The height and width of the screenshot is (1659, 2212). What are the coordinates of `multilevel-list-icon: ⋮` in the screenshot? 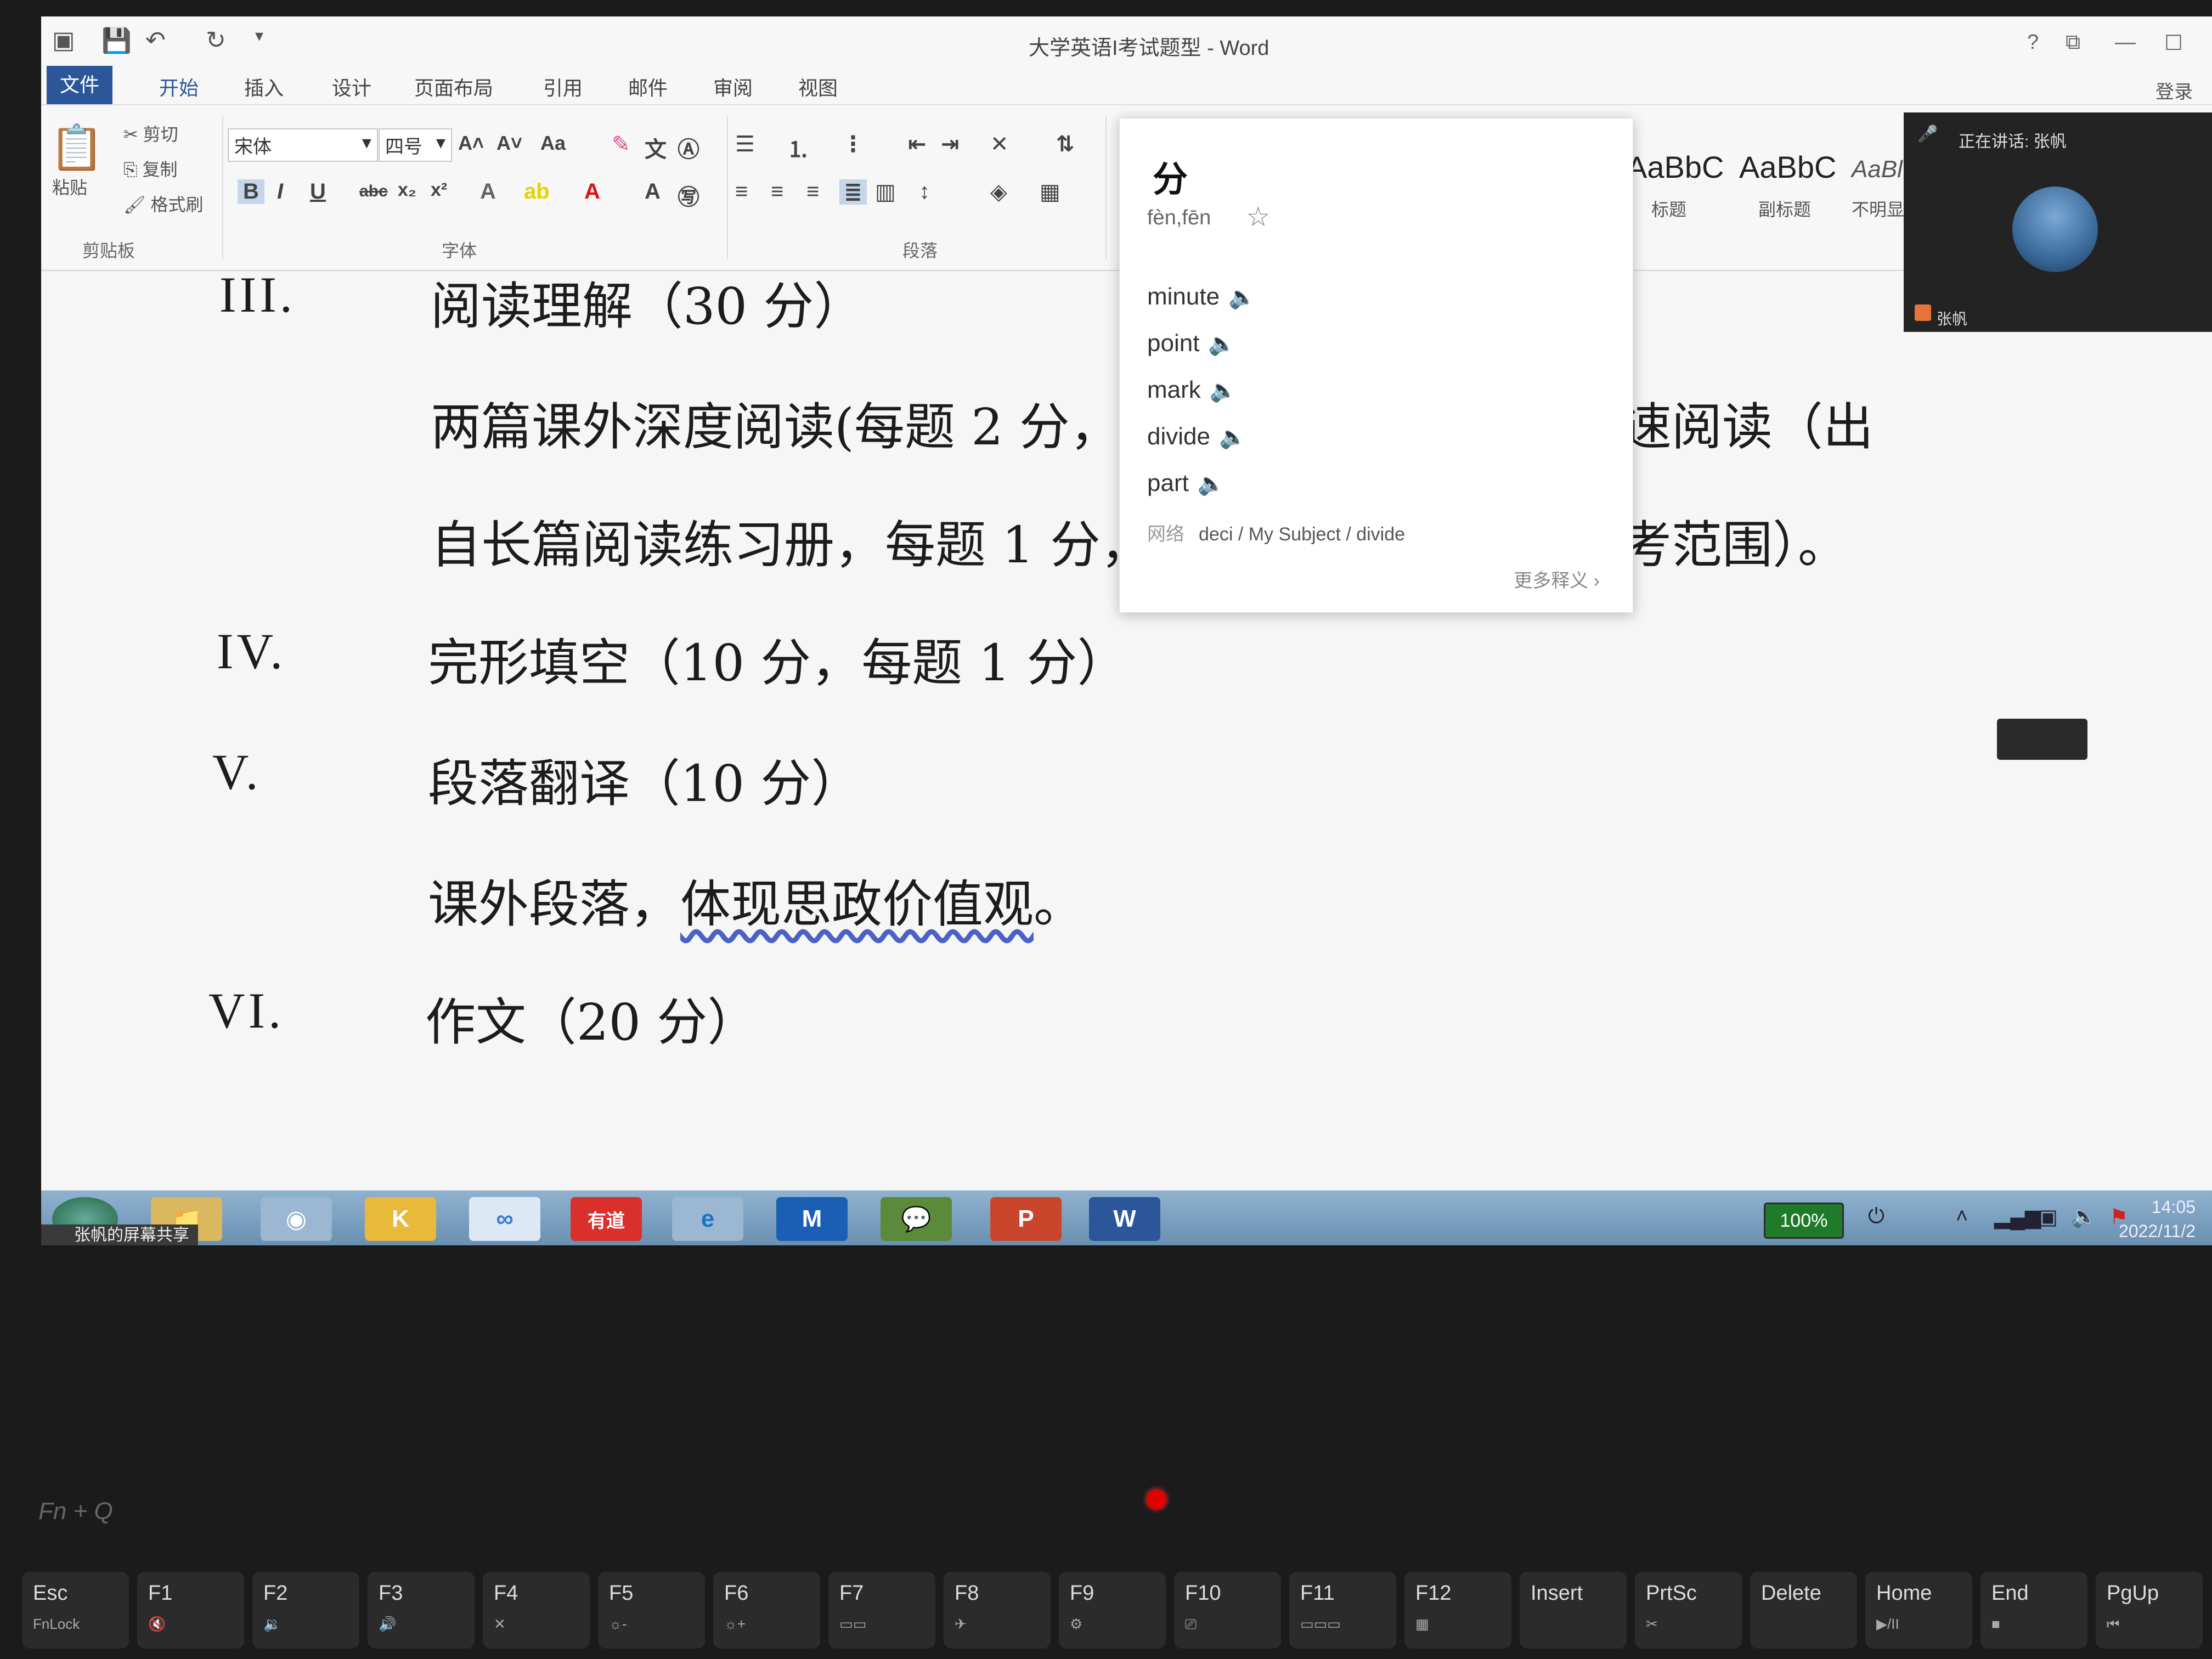 It's located at (853, 144).